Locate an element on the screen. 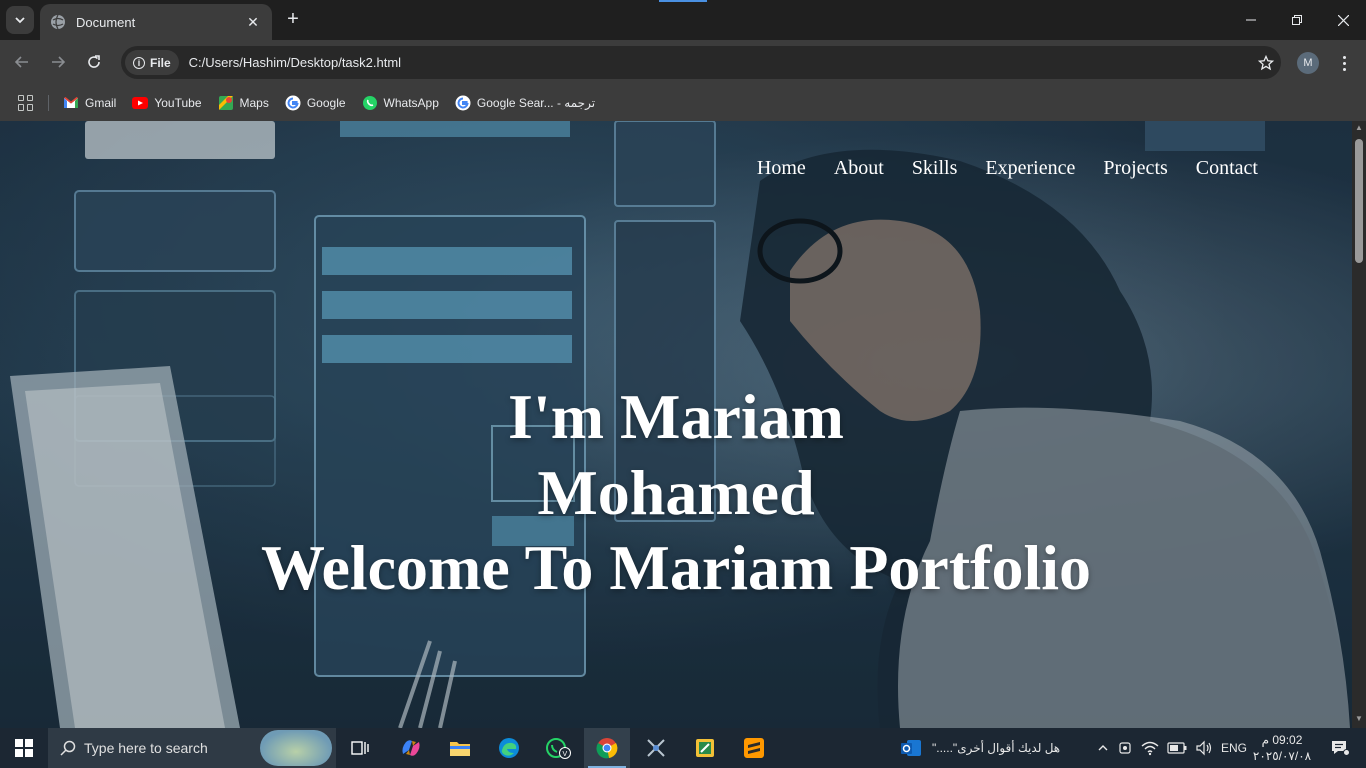 The height and width of the screenshot is (768, 1366). bookmark-label: Google Sear... - ترجمه is located at coordinates (536, 102).